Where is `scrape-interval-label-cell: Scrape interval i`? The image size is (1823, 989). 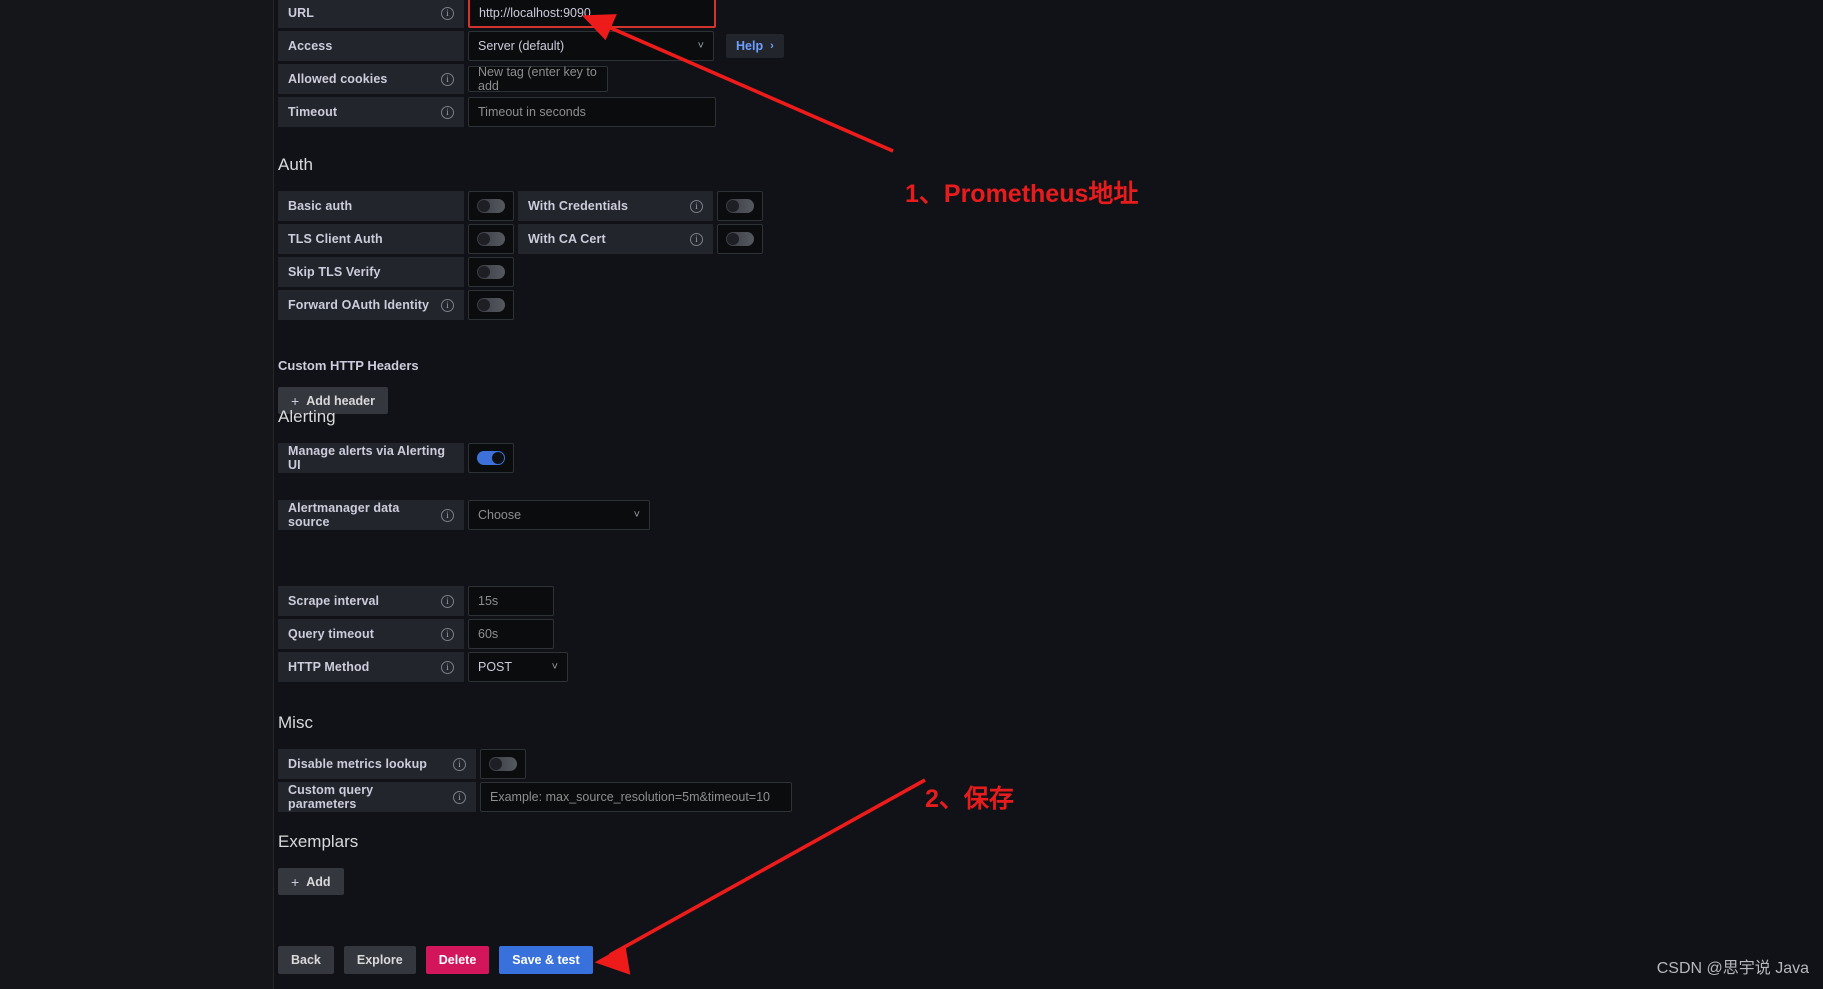 scrape-interval-label-cell: Scrape interval i is located at coordinates (371, 601).